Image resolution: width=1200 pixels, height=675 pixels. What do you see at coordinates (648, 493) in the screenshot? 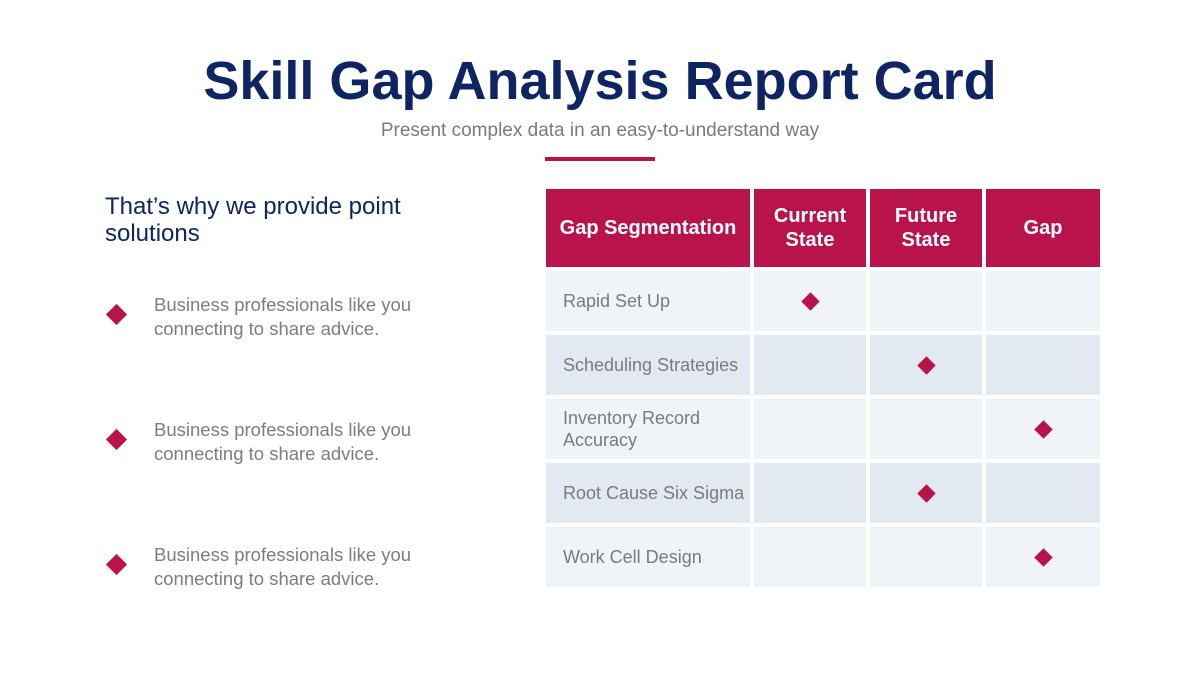
I see `row-label: Root Cause Six Sigma` at bounding box center [648, 493].